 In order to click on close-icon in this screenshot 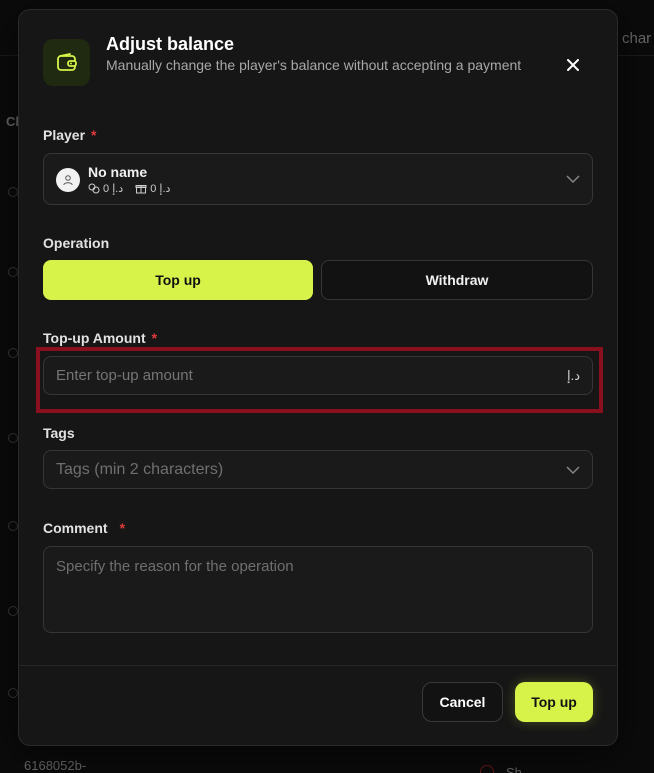, I will do `click(573, 65)`.